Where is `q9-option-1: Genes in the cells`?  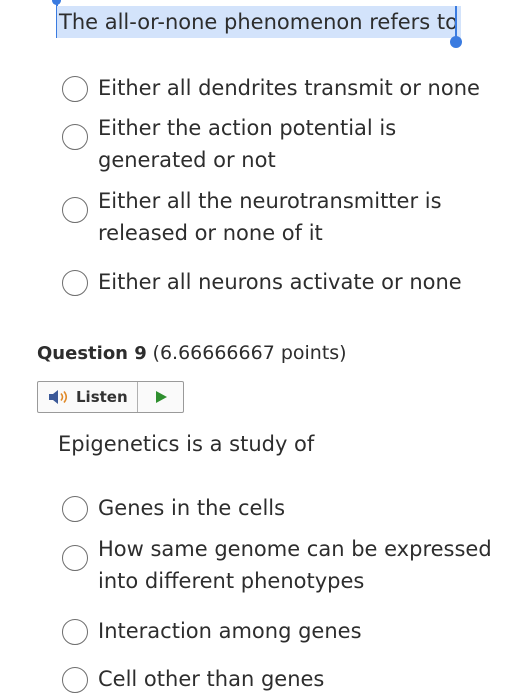 q9-option-1: Genes in the cells is located at coordinates (280, 508).